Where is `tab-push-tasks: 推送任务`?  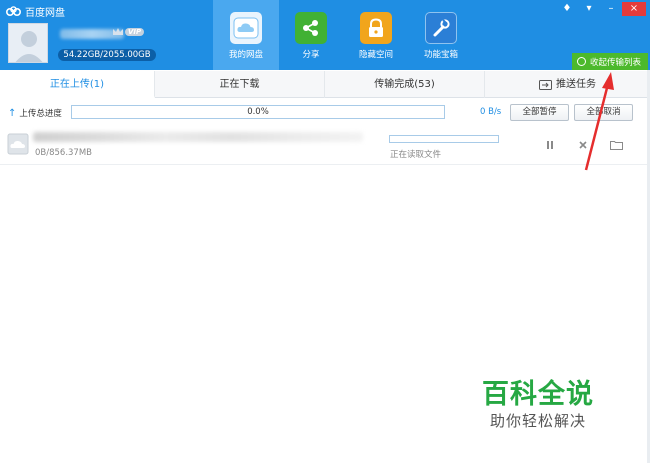 tab-push-tasks: 推送任务 is located at coordinates (567, 84).